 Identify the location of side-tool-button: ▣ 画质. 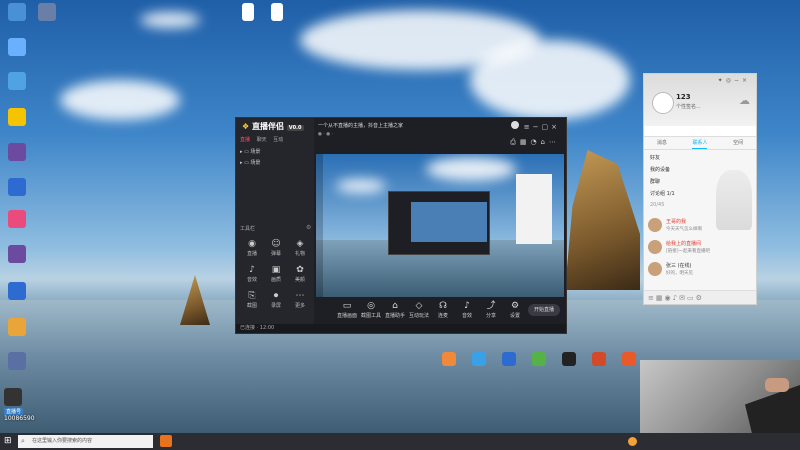
(276, 273).